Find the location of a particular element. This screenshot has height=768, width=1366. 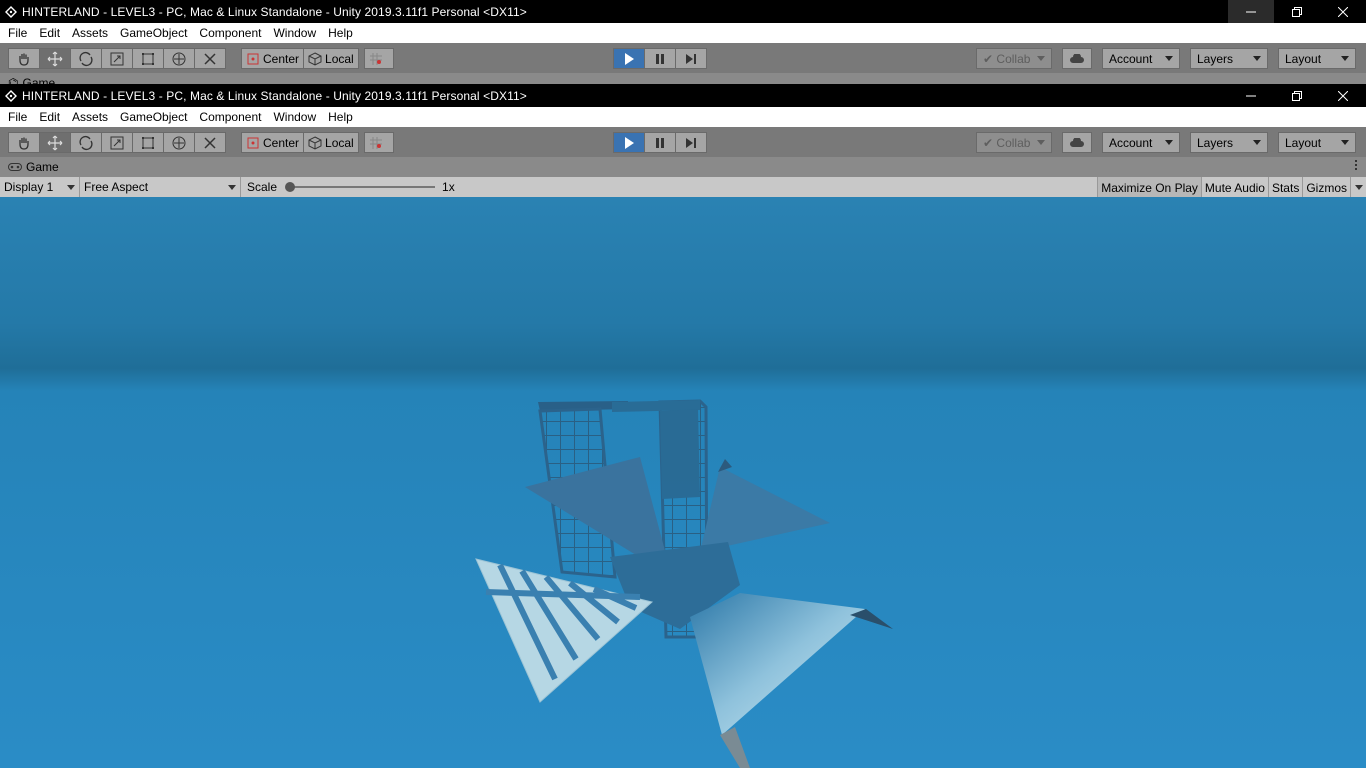

tools-icon is located at coordinates (210, 142).